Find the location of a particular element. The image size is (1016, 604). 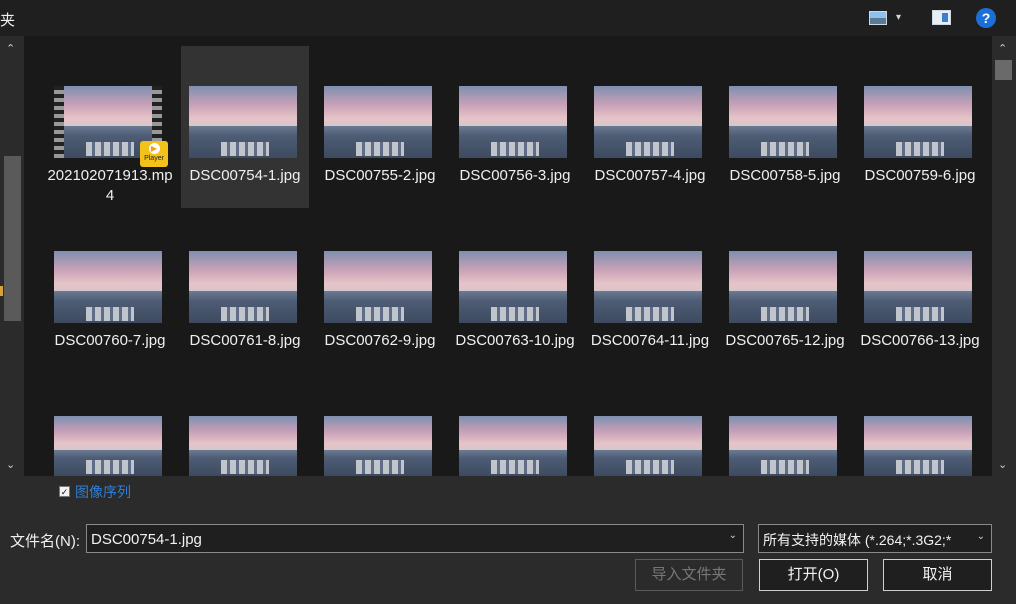

navigation-scrollbar: ⌃ ⌄ is located at coordinates (12, 256).